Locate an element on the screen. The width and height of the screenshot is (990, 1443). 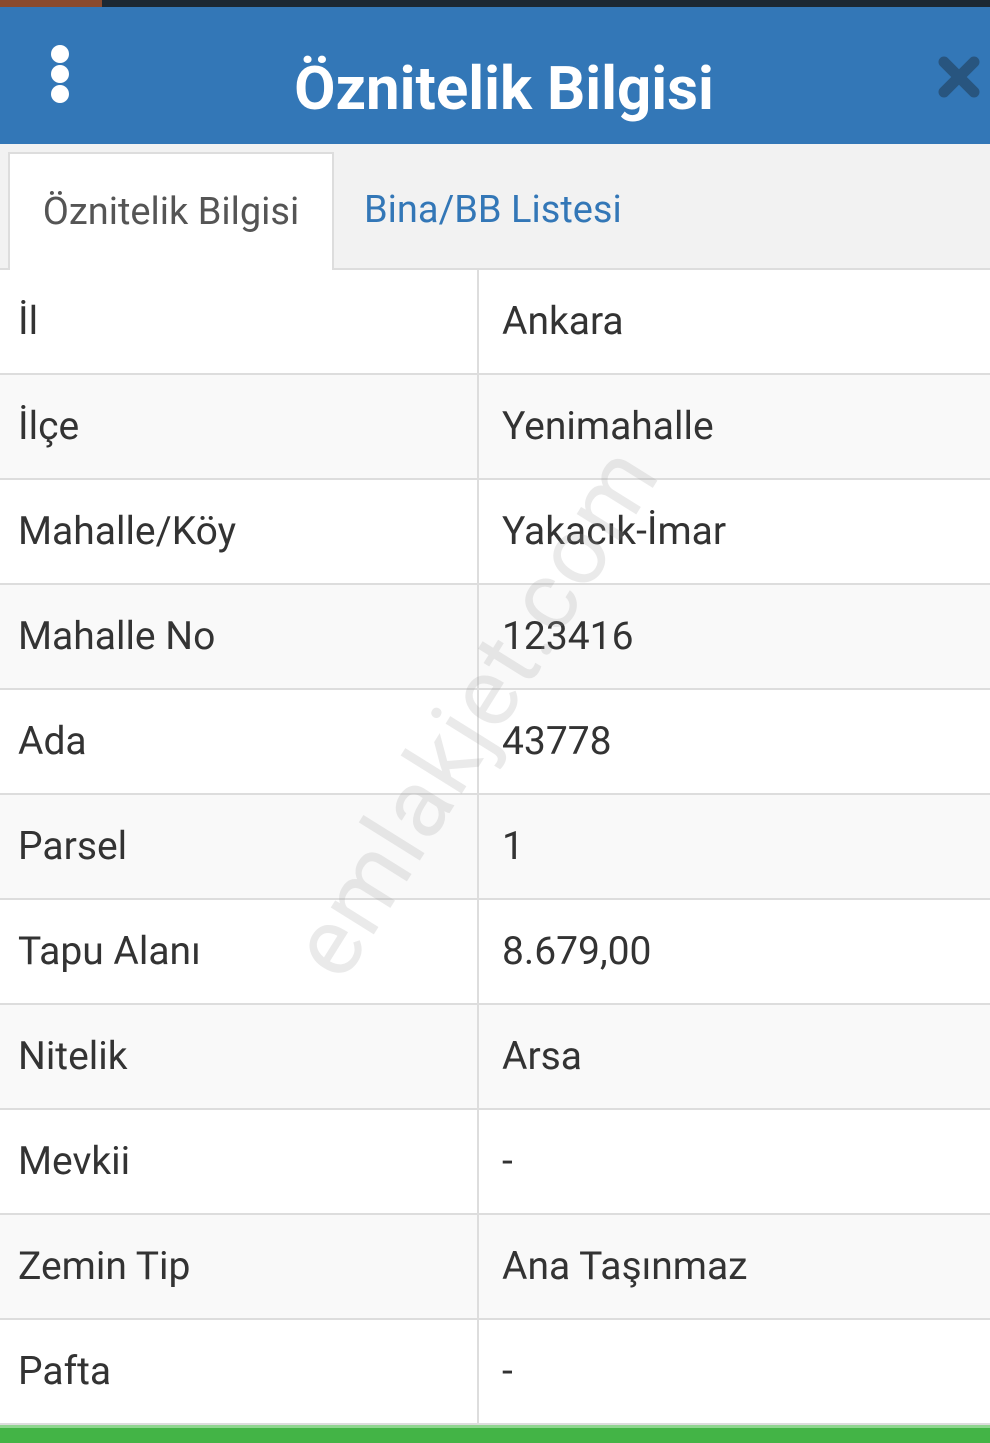
attribute-value: Ankara is located at coordinates (563, 321).